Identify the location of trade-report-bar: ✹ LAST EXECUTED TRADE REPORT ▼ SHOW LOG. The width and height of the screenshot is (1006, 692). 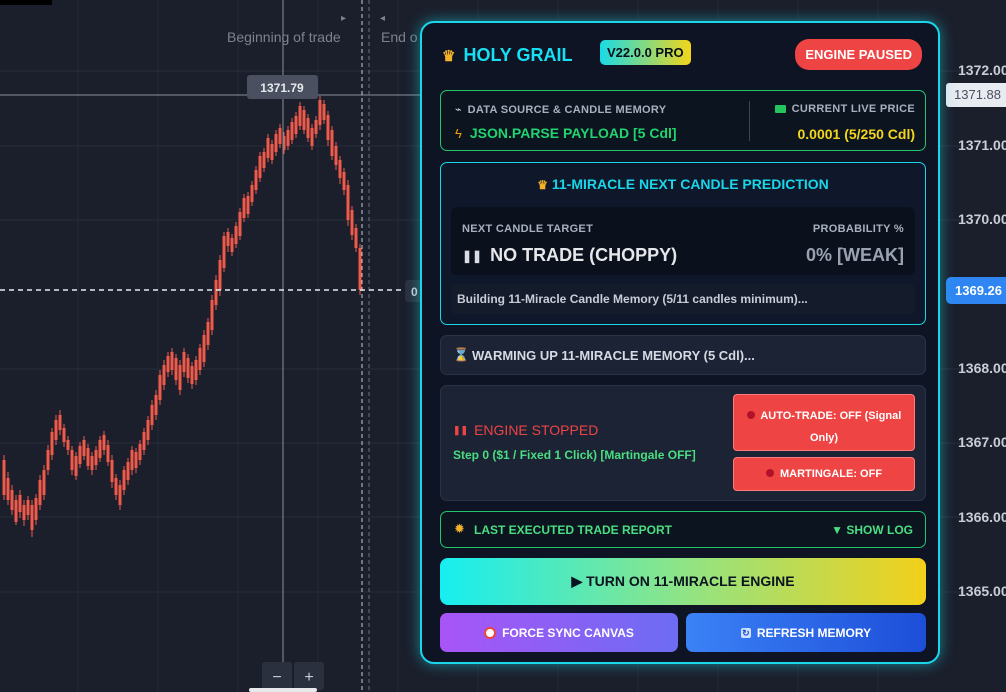
(683, 529).